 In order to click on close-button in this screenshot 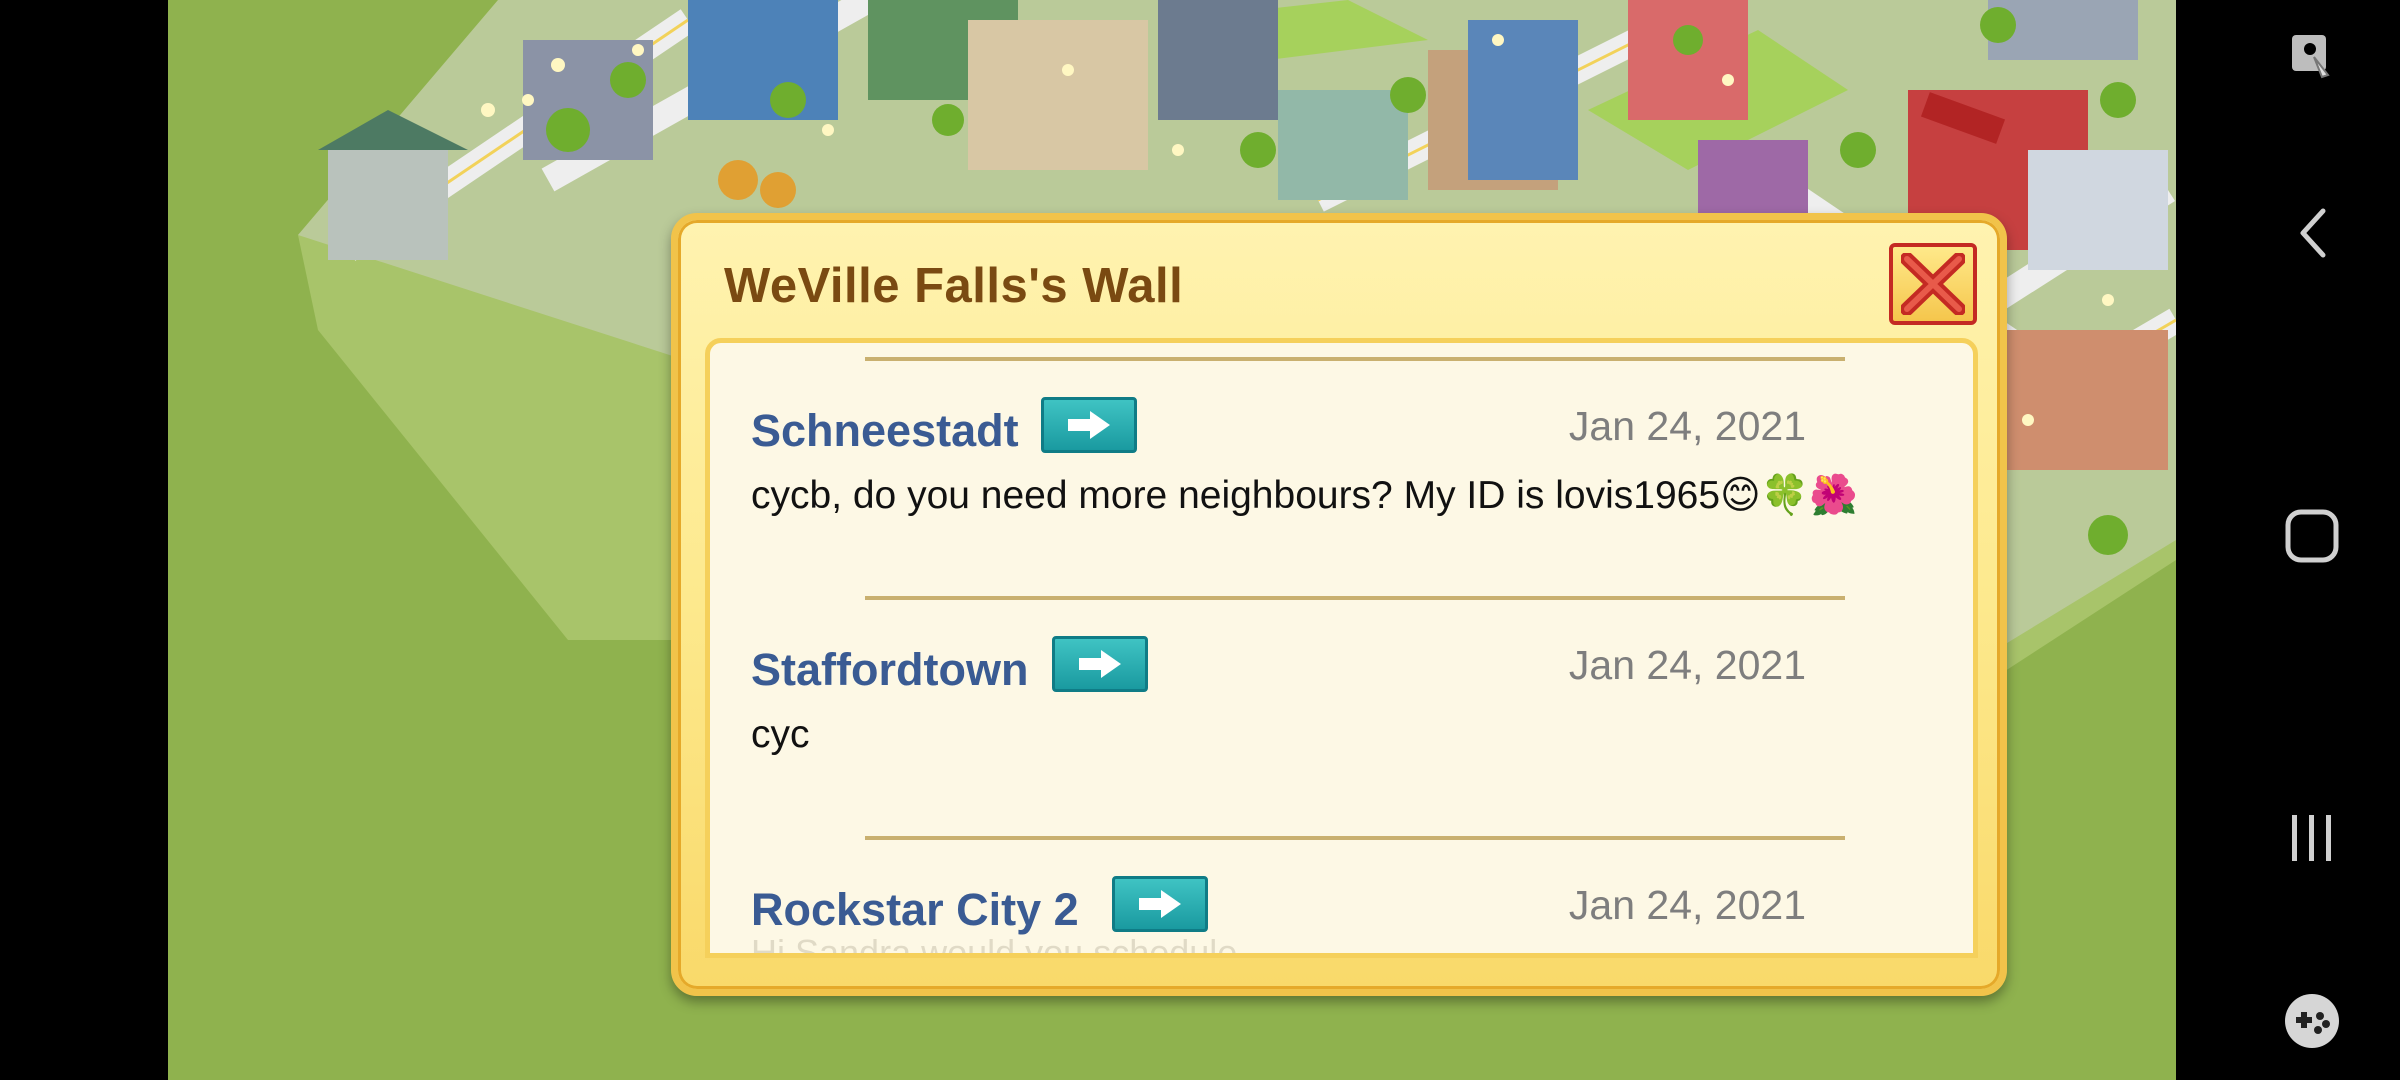, I will do `click(1933, 284)`.